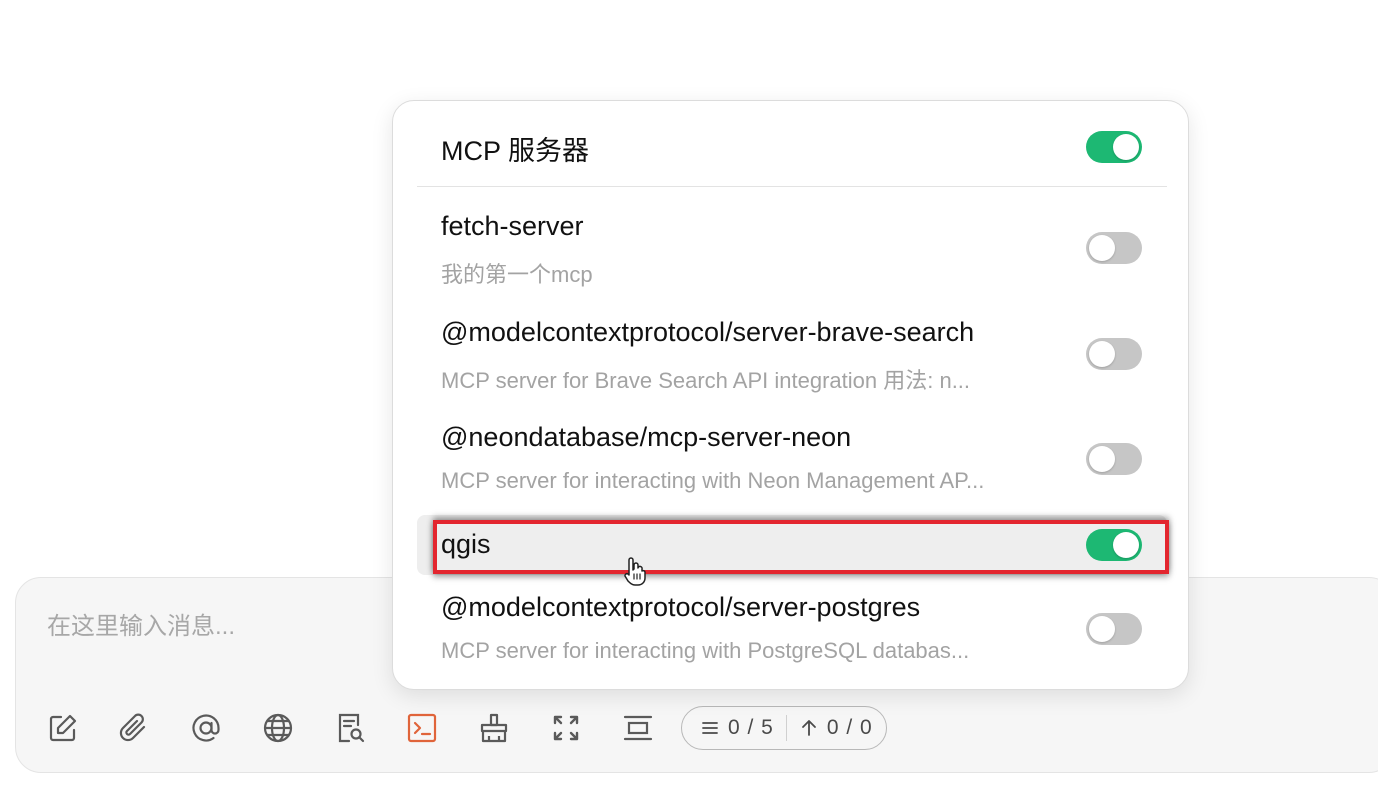 This screenshot has height=786, width=1378. Describe the element at coordinates (63, 728) in the screenshot. I see `new-chat-icon` at that location.